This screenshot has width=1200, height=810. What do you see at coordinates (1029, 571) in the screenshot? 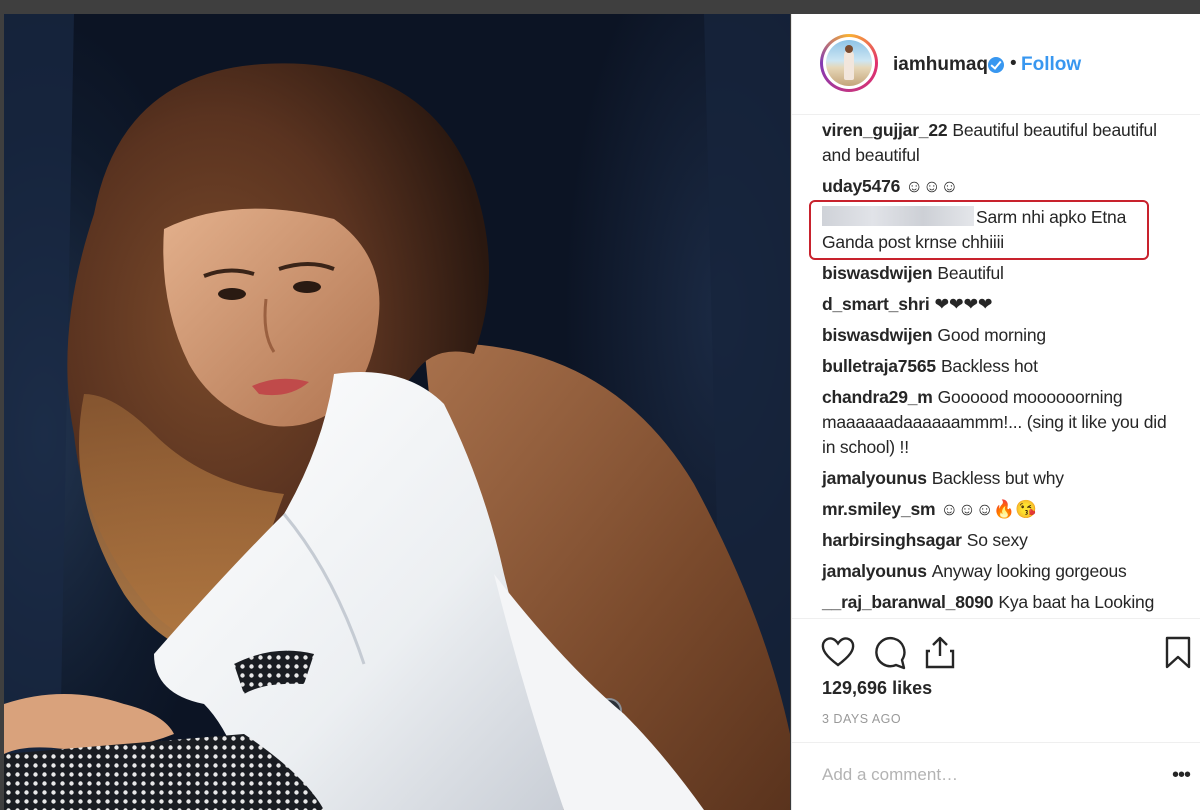
I see `comment-text: Anyway looking gorgeous` at bounding box center [1029, 571].